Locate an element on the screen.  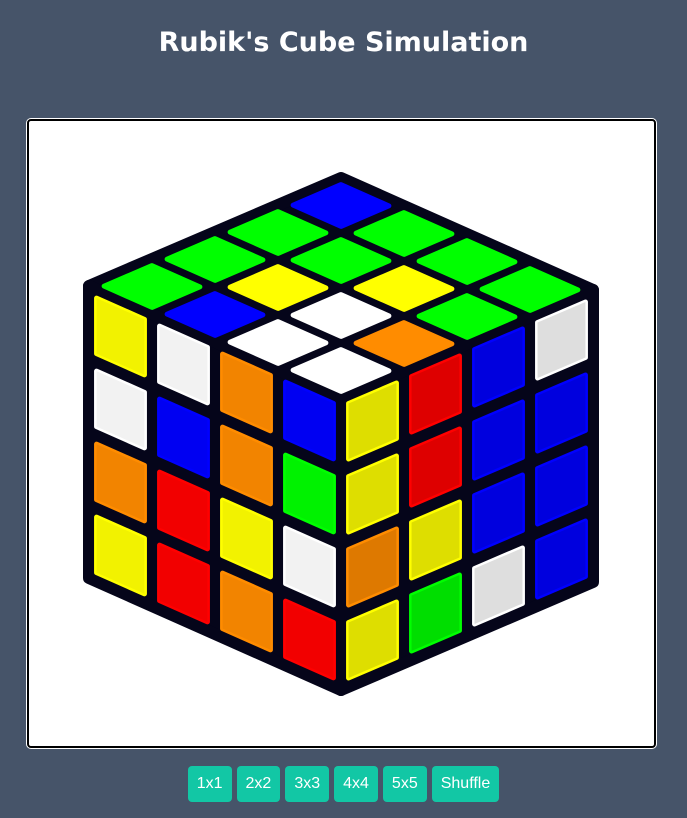
size-1x1-button: 1x1 is located at coordinates (209, 784).